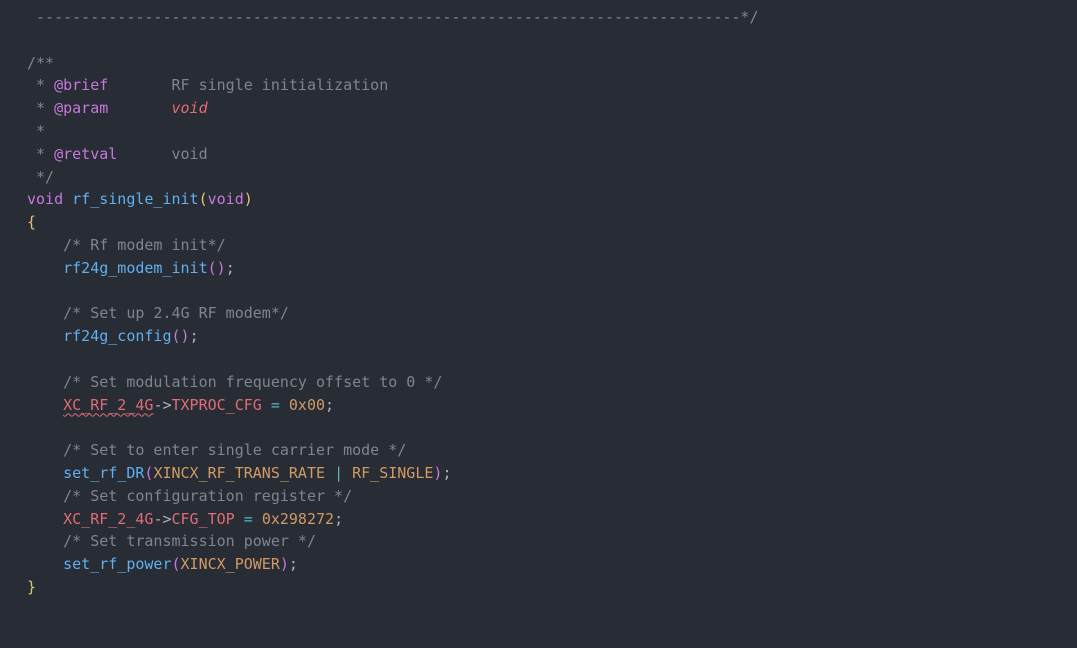  I want to click on code-line: rf24g_modem_init();, so click(393, 268).